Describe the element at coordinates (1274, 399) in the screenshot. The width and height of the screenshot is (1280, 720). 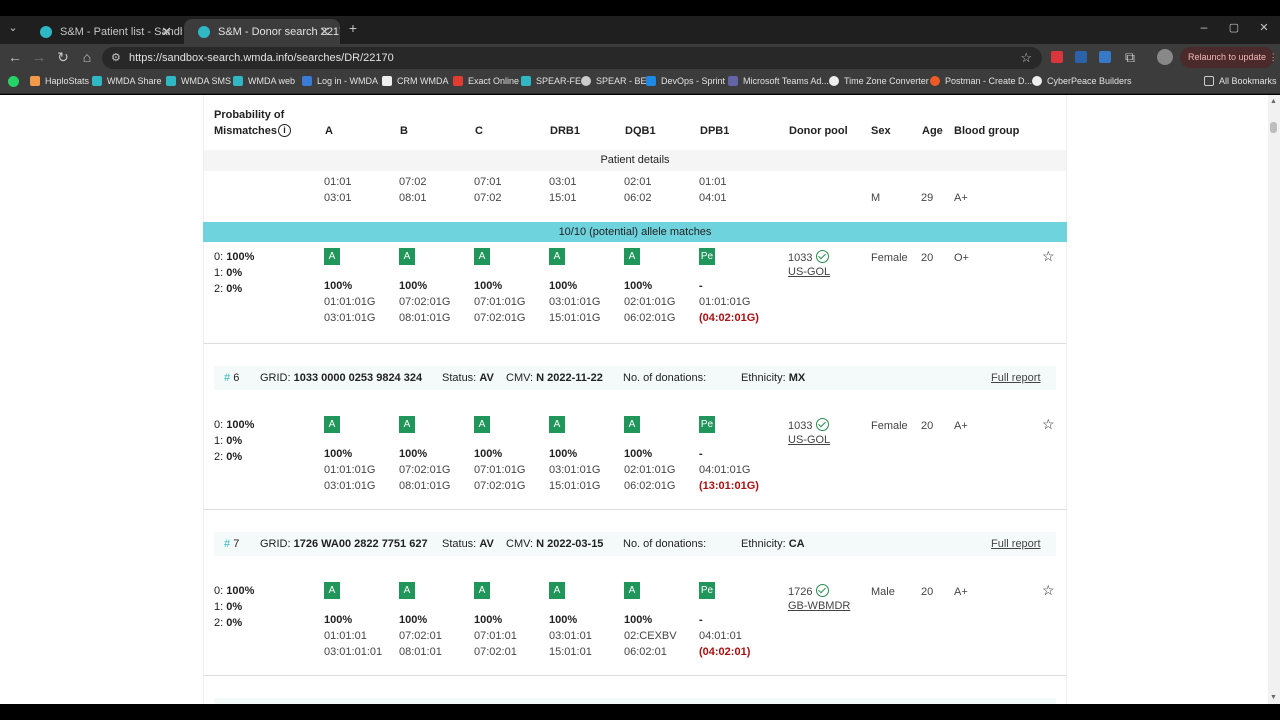
I see `page-scrollbar: ▲ ▼` at that location.